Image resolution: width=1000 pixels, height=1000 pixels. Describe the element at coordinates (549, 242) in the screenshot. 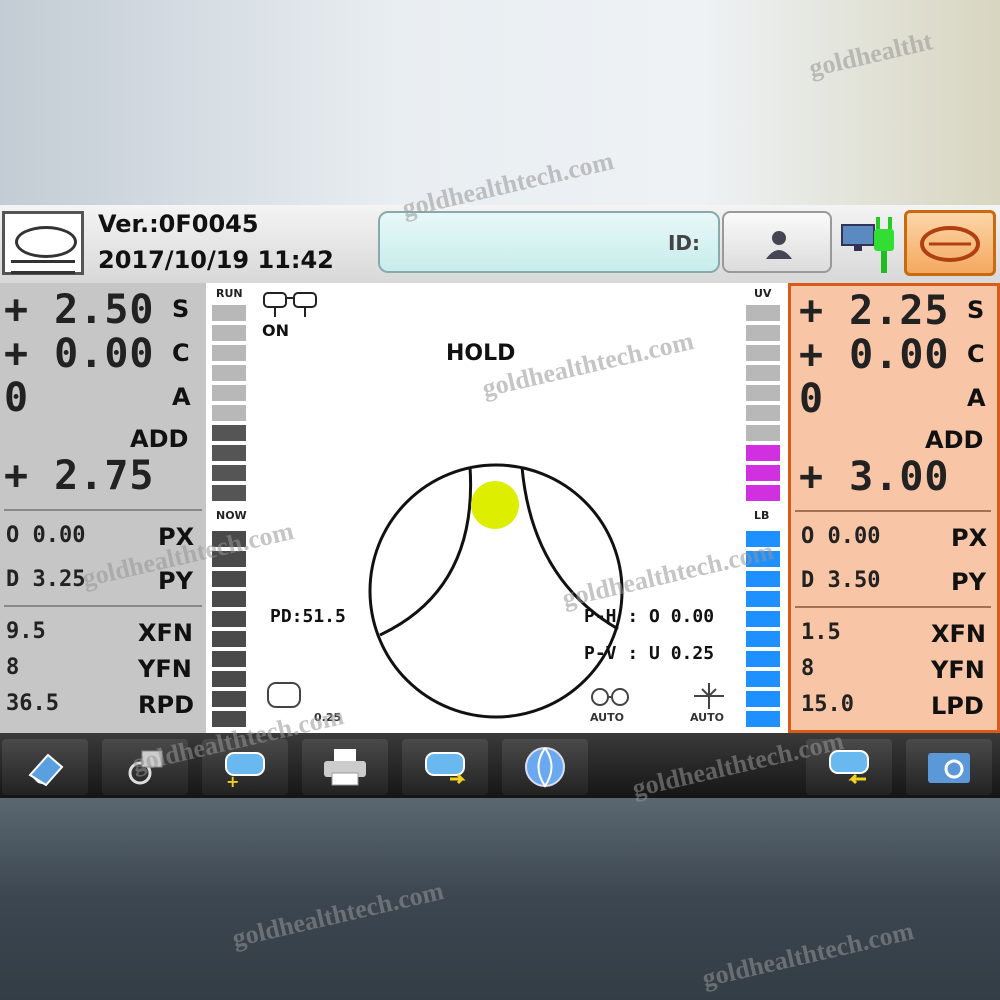

I see `id-input: ID:` at that location.